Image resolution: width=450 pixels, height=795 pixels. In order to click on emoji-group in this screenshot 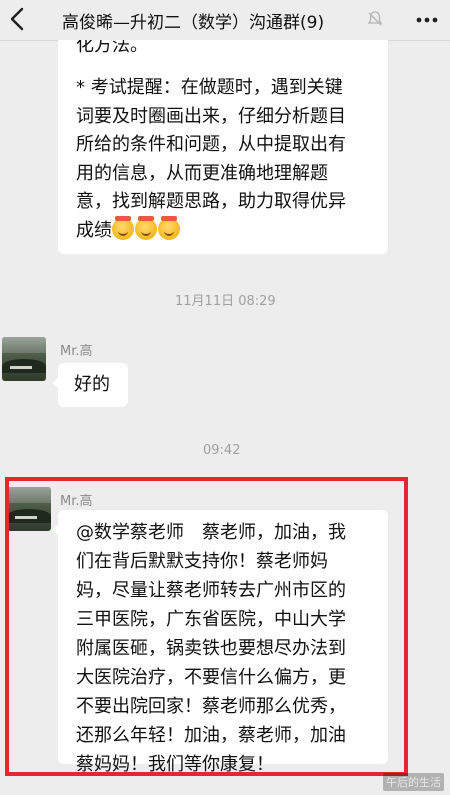, I will do `click(146, 227)`.